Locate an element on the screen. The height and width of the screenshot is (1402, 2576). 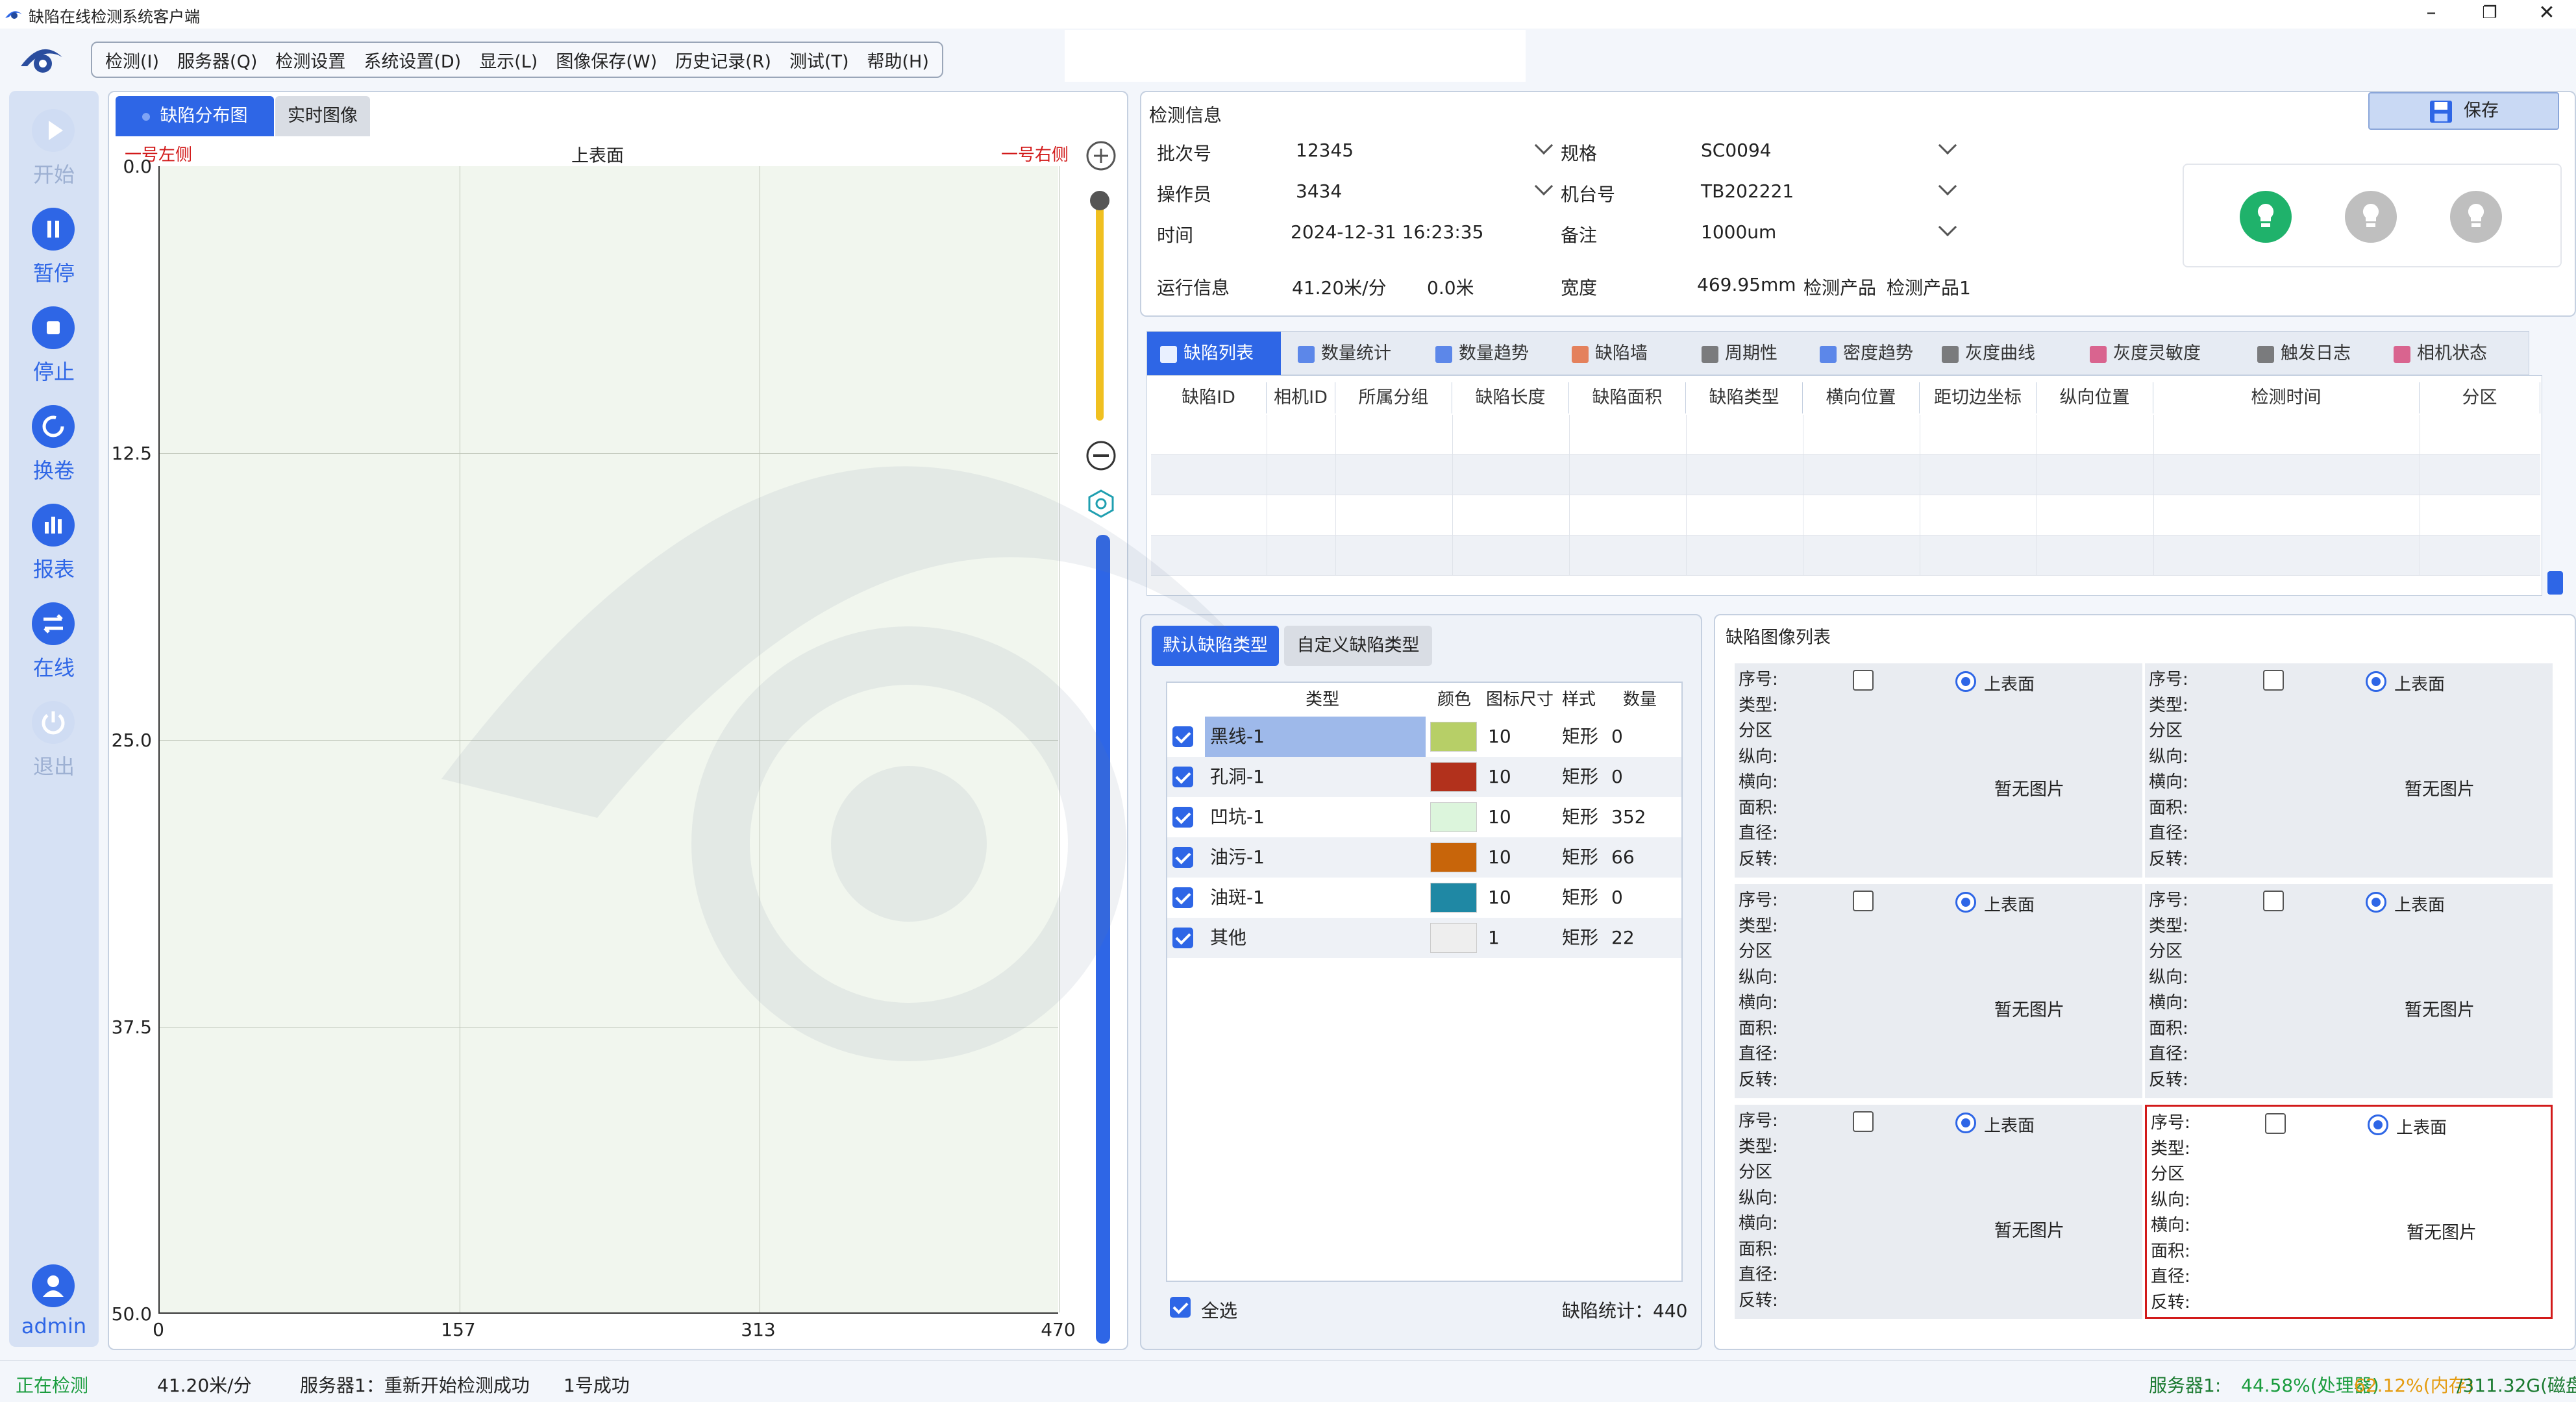
reset-view-icon is located at coordinates (1101, 504).